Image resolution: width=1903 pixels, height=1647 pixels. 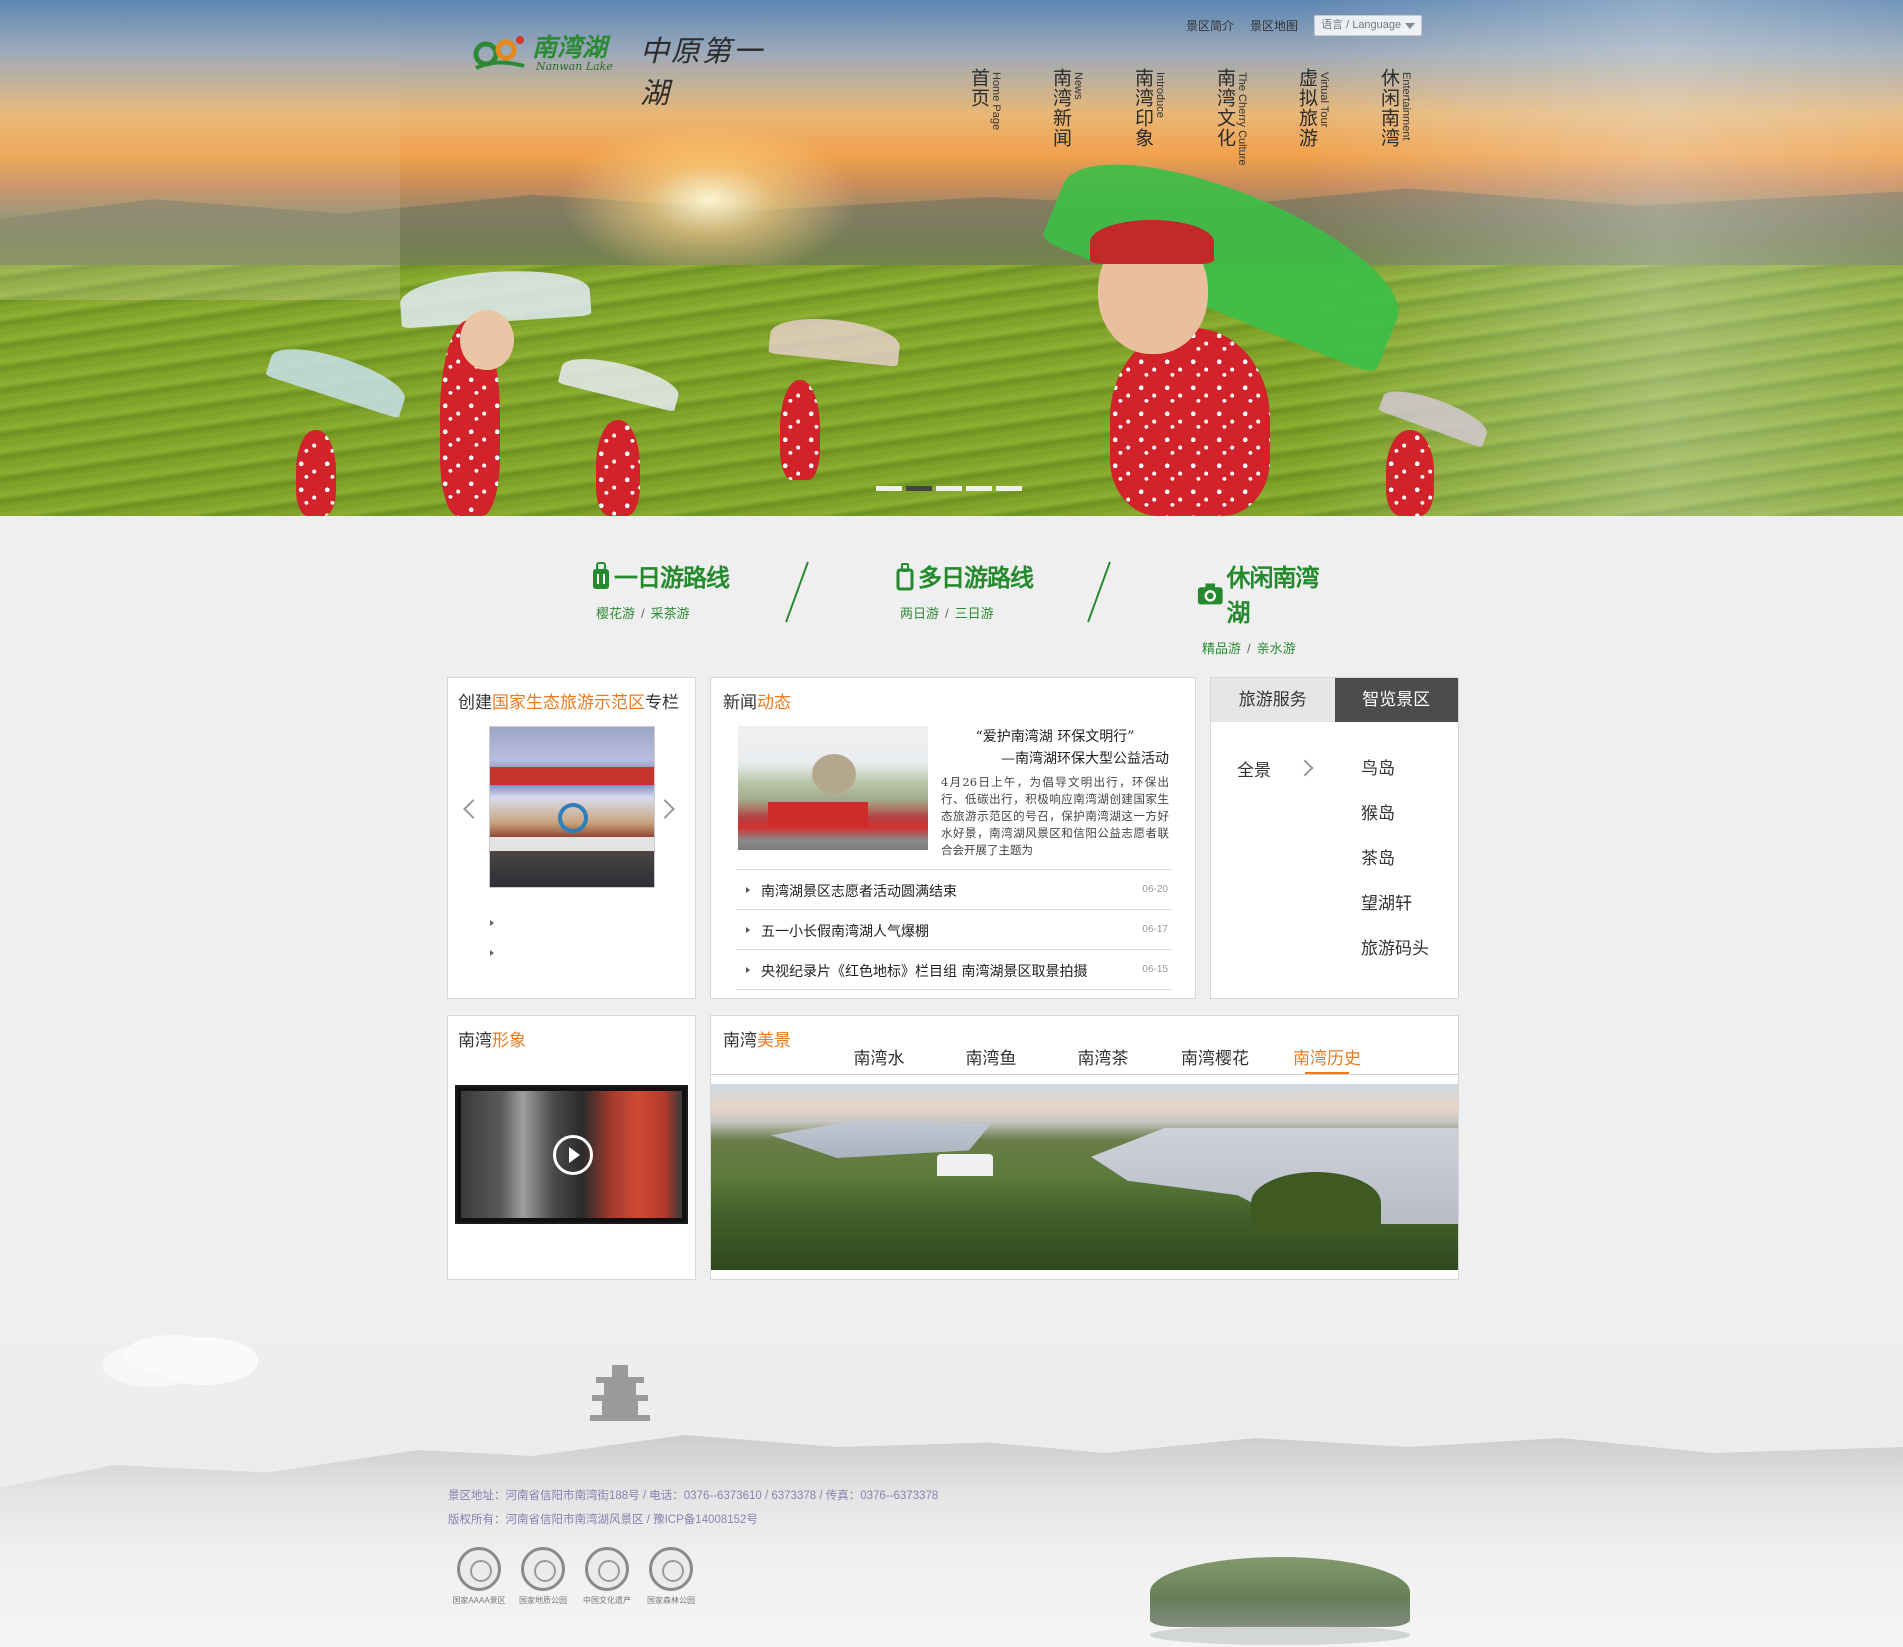 I want to click on scenic-place-item: 猴岛, so click(x=1395, y=821).